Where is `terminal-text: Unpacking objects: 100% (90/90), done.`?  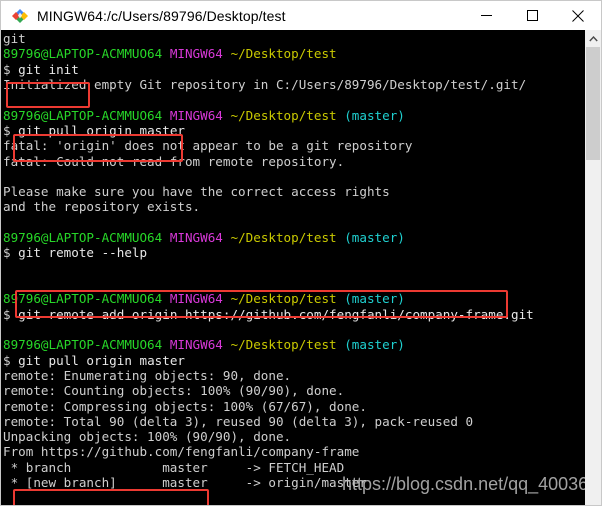
terminal-text: Unpacking objects: 100% (90/90), done. is located at coordinates (147, 437).